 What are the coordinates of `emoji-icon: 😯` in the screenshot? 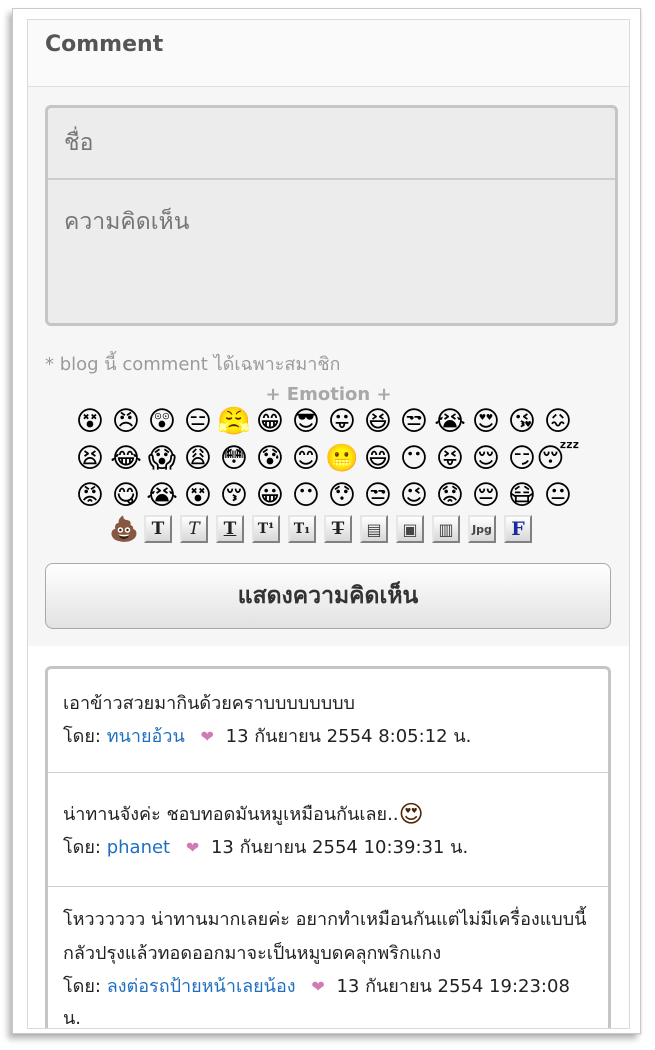 It's located at (342, 496).